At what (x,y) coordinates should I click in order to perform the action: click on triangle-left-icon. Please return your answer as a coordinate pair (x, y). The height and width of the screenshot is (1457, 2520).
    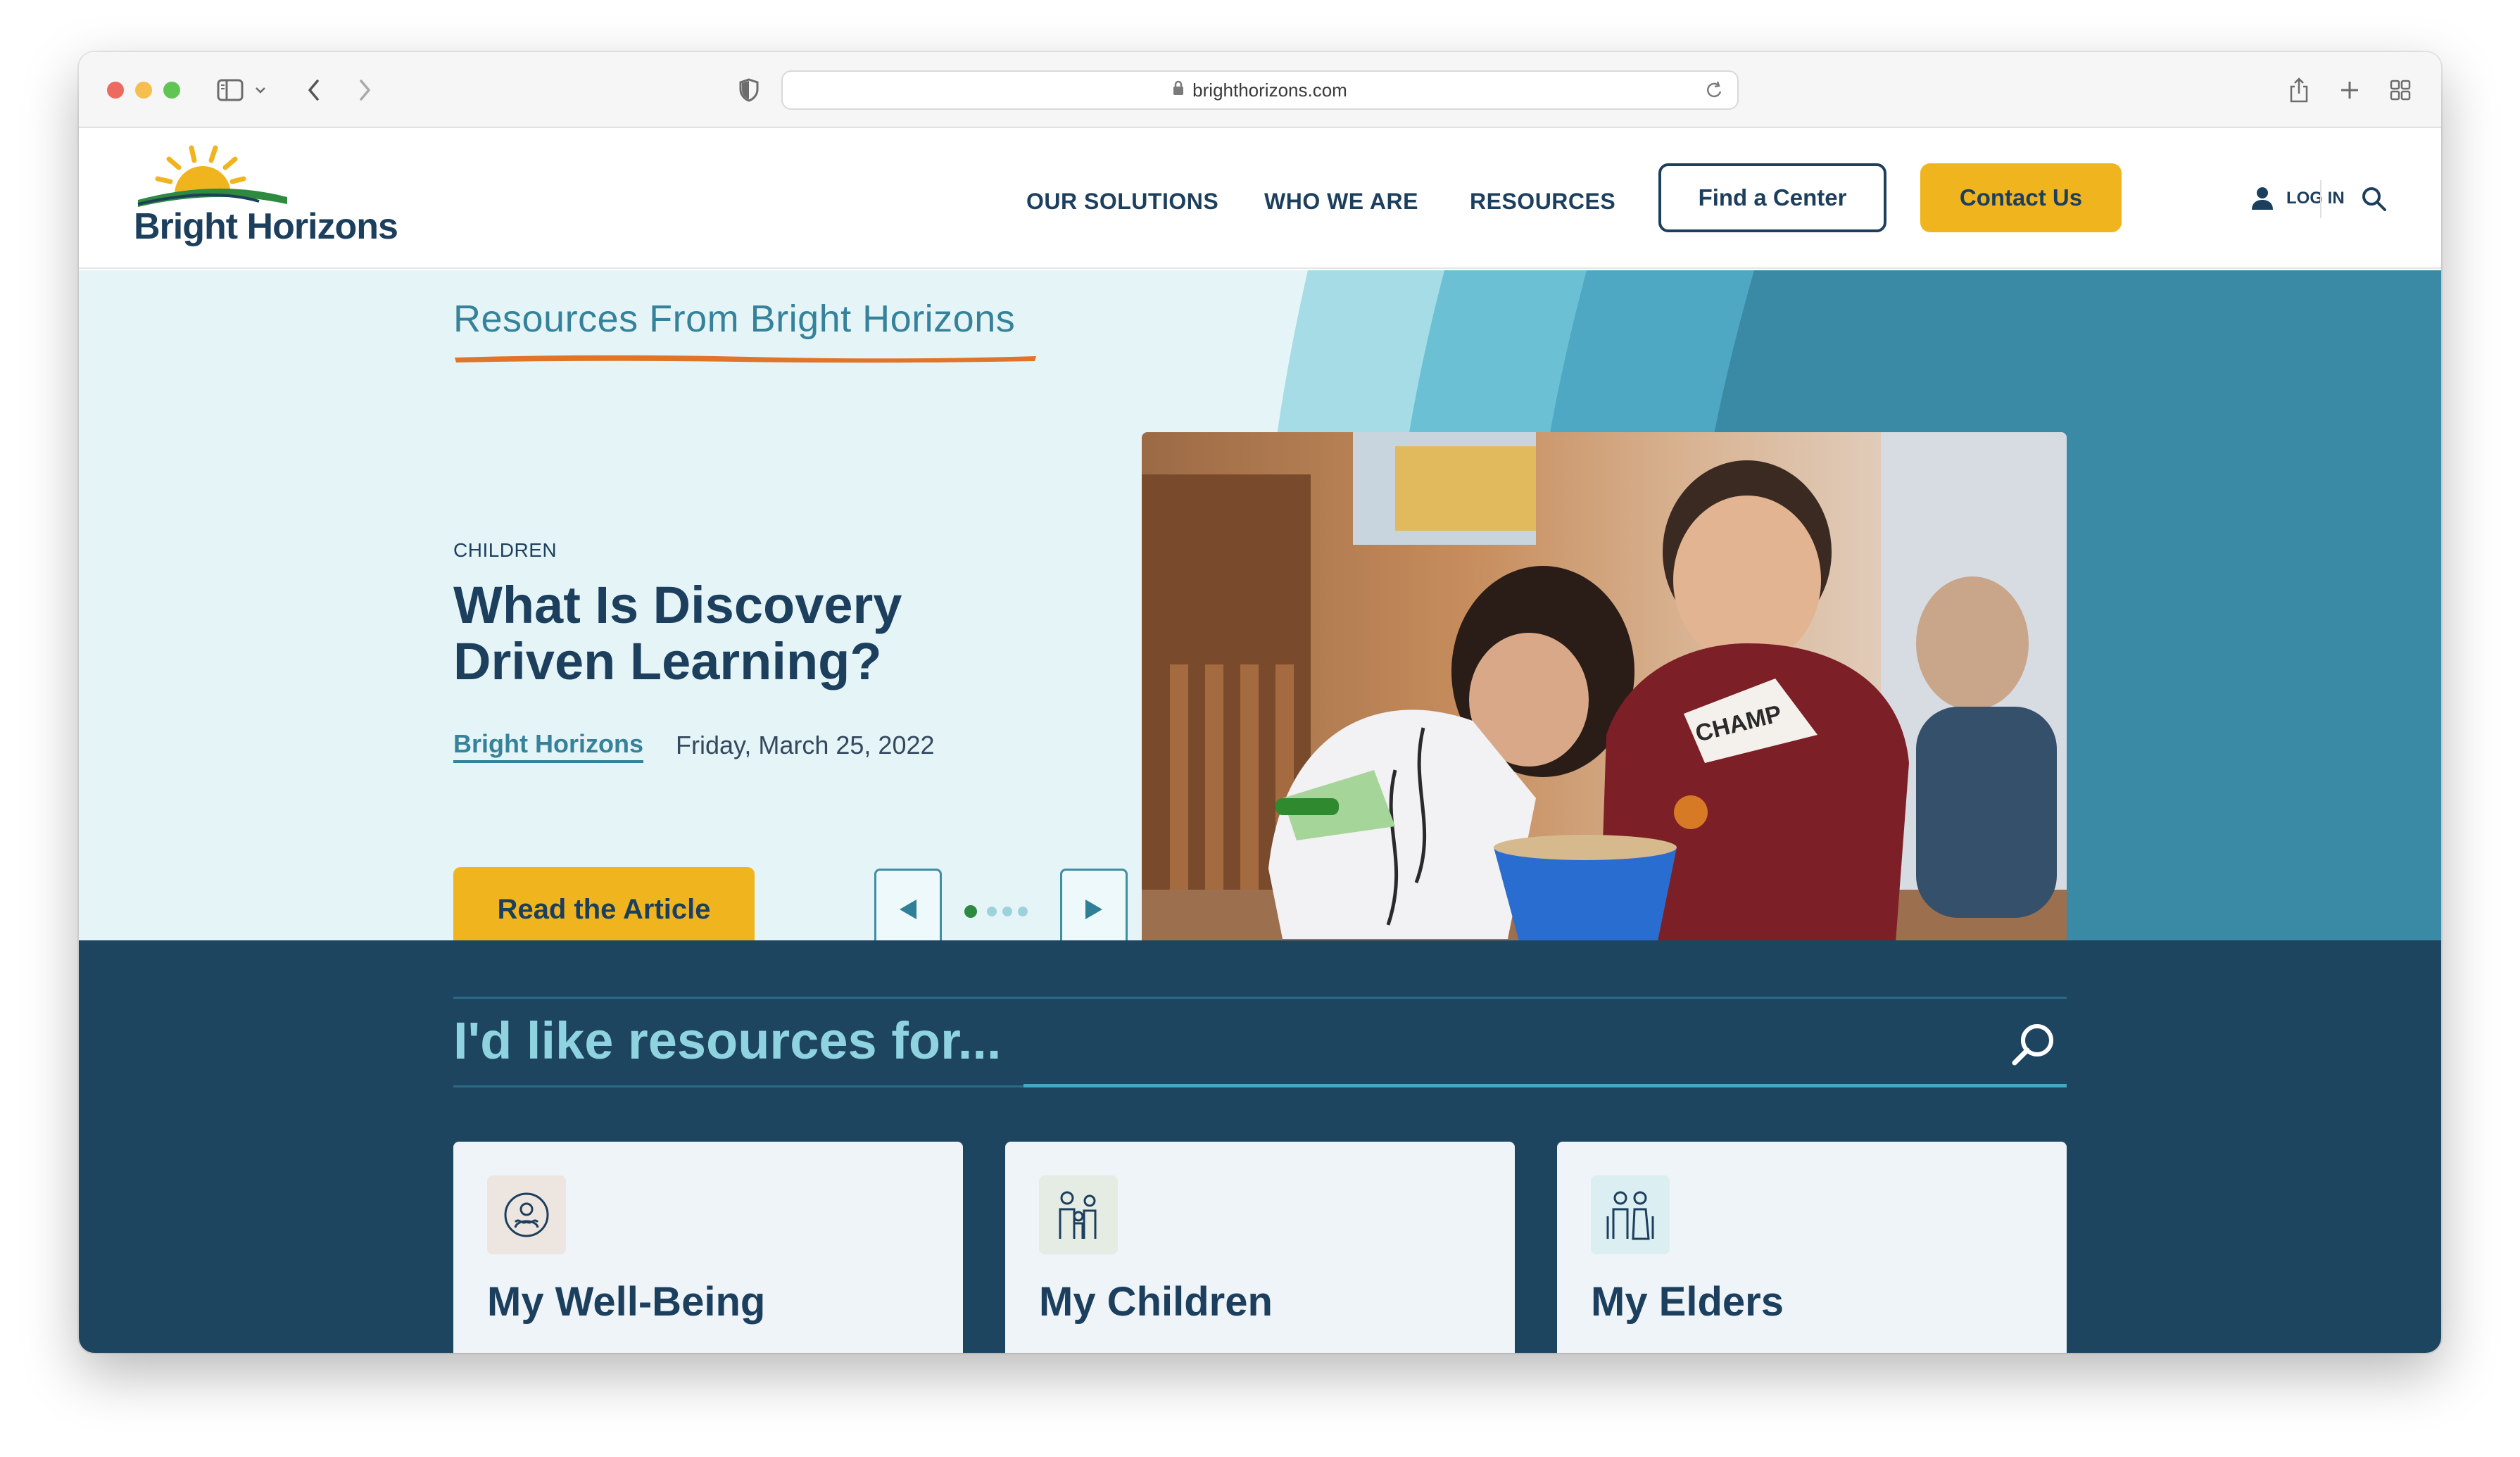
    Looking at the image, I should click on (908, 909).